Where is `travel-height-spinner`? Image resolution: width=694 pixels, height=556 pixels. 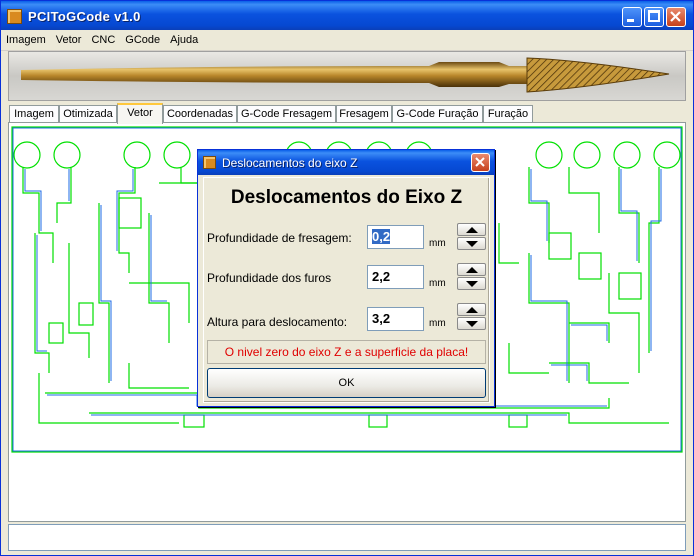 travel-height-spinner is located at coordinates (471, 317).